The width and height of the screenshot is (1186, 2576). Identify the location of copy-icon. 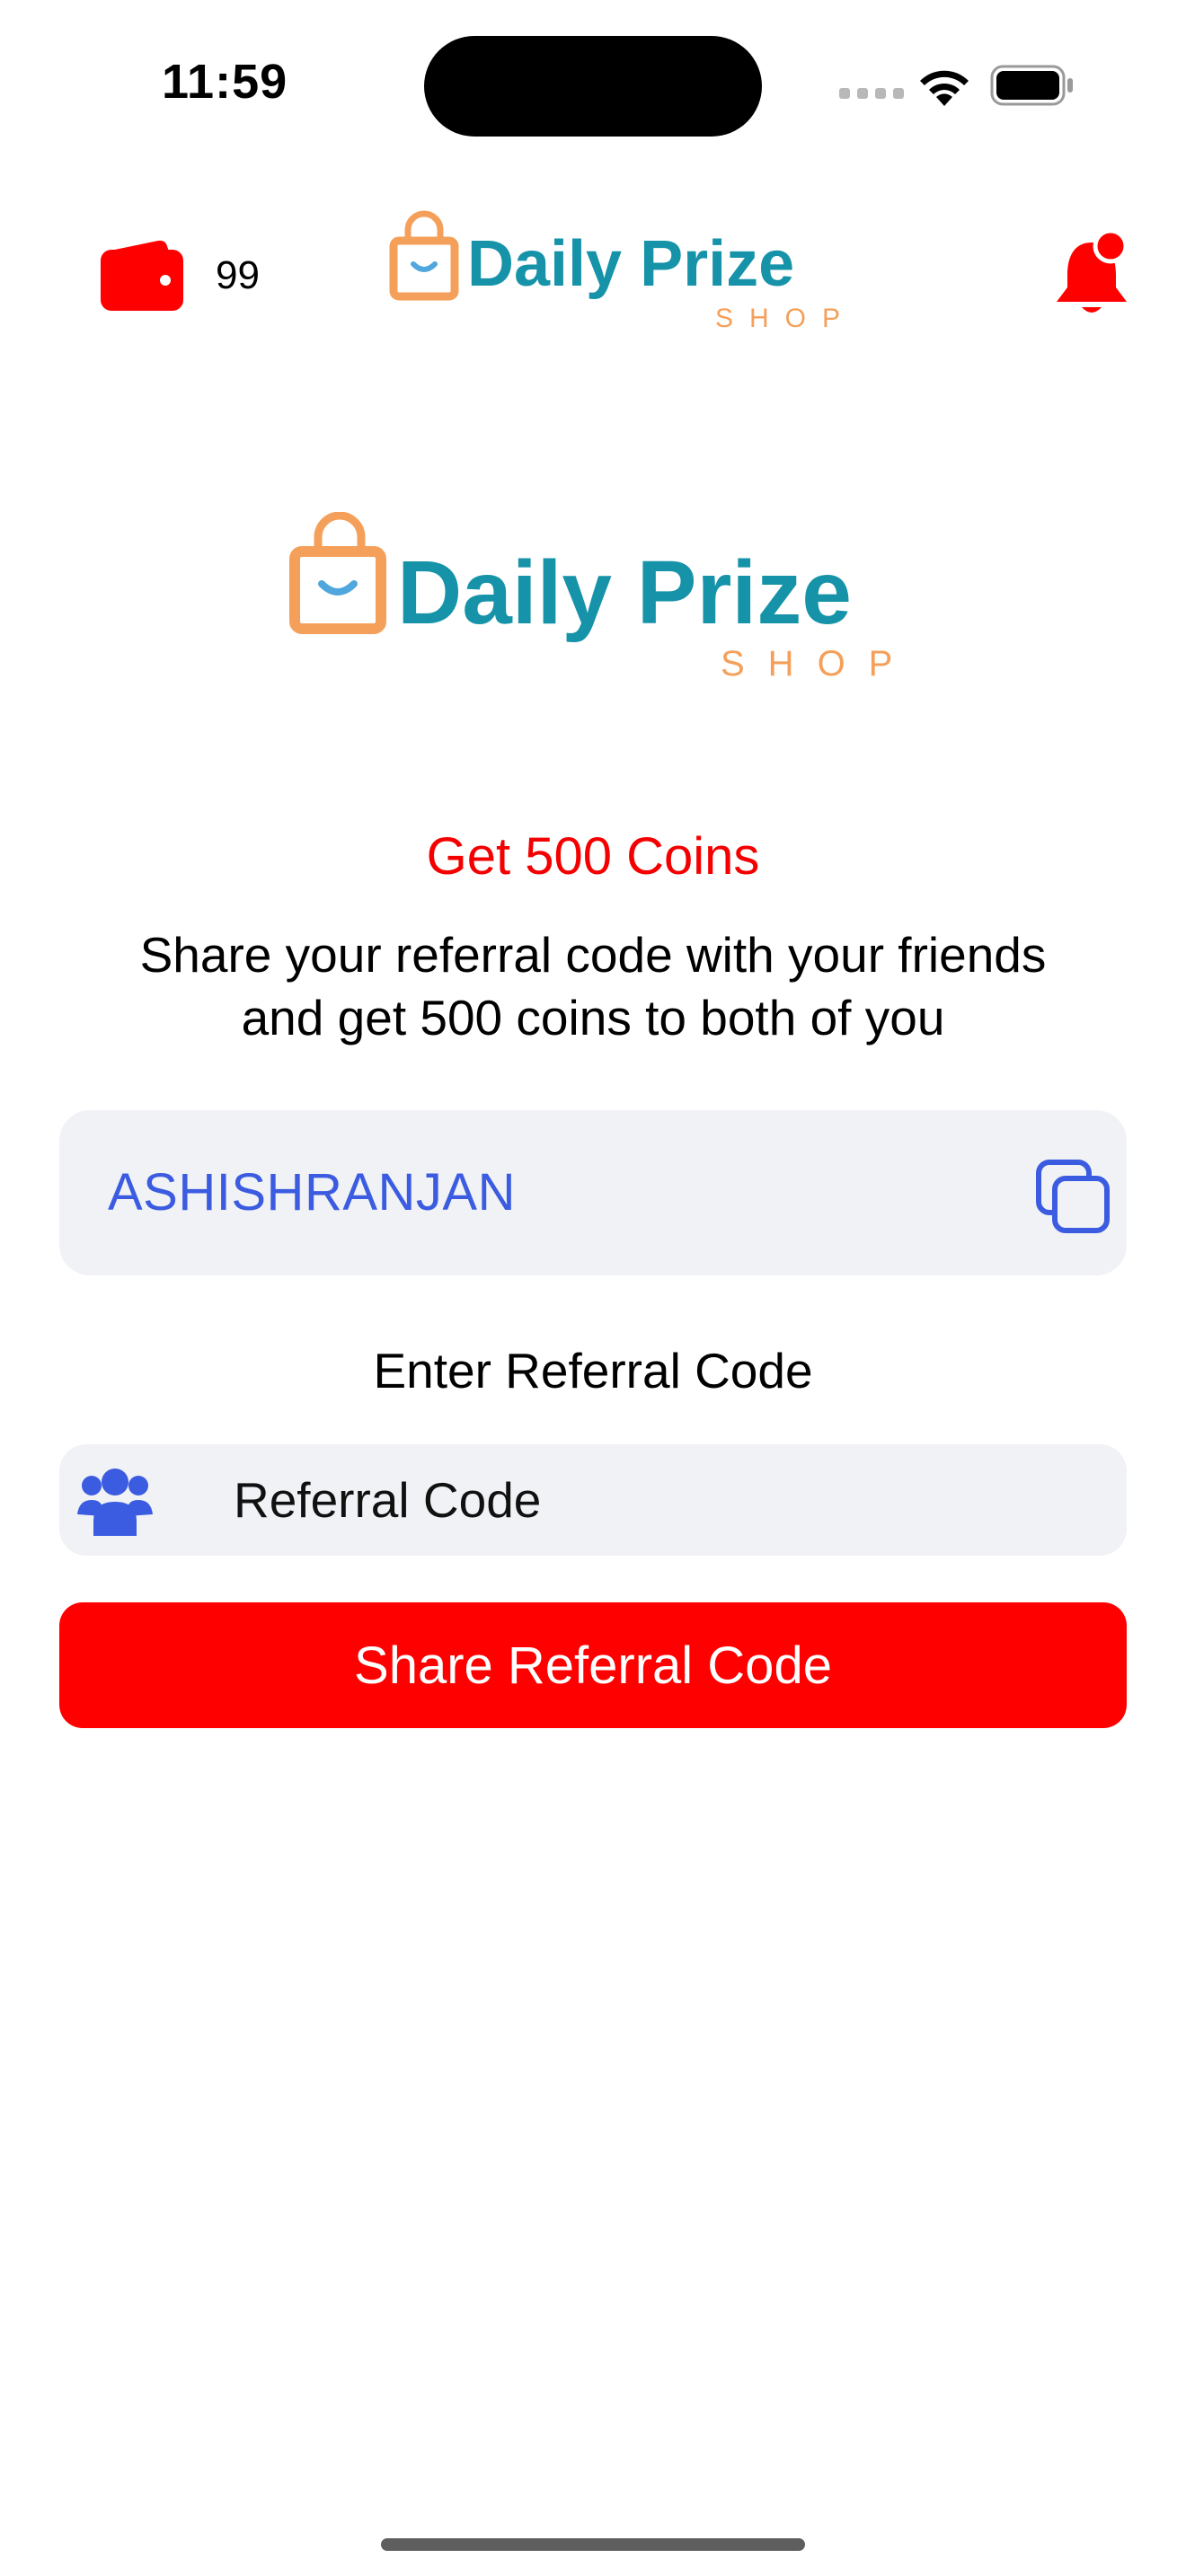
(1073, 1196).